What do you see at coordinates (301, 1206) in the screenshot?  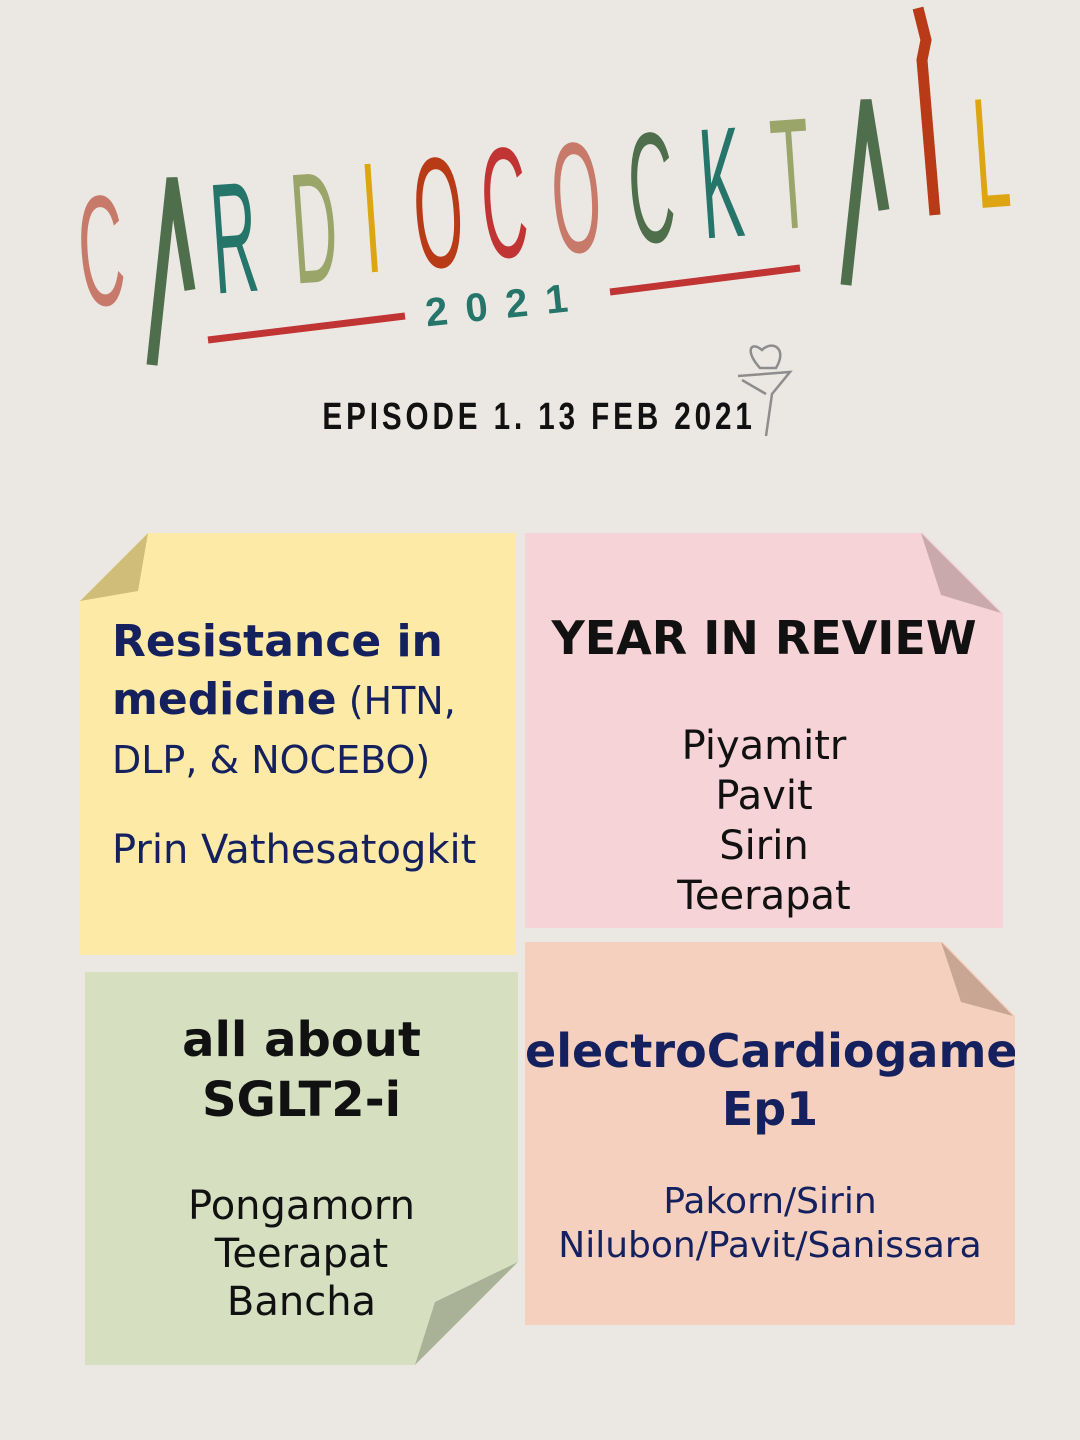 I see `note-speaker: Pongamorn` at bounding box center [301, 1206].